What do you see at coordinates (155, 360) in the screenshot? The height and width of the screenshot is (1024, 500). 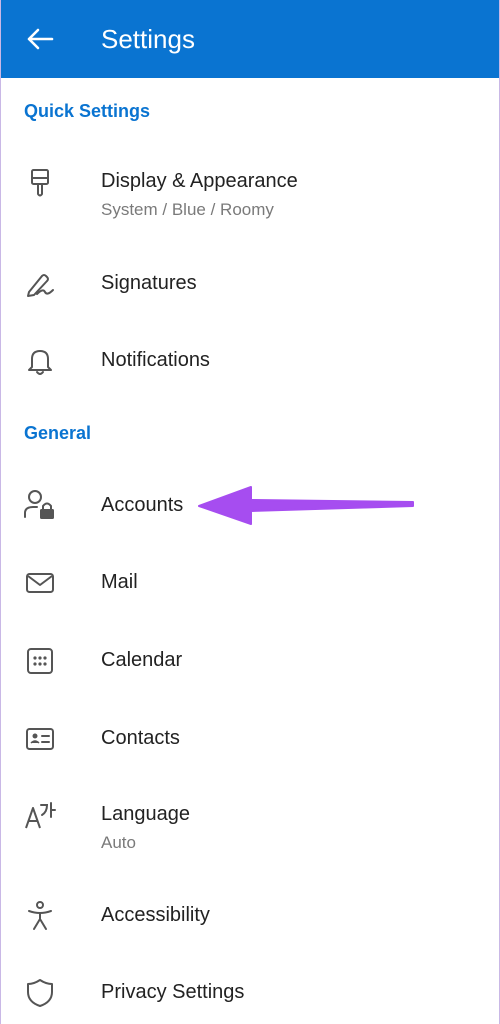 I see `settings-item-label: Notifications` at bounding box center [155, 360].